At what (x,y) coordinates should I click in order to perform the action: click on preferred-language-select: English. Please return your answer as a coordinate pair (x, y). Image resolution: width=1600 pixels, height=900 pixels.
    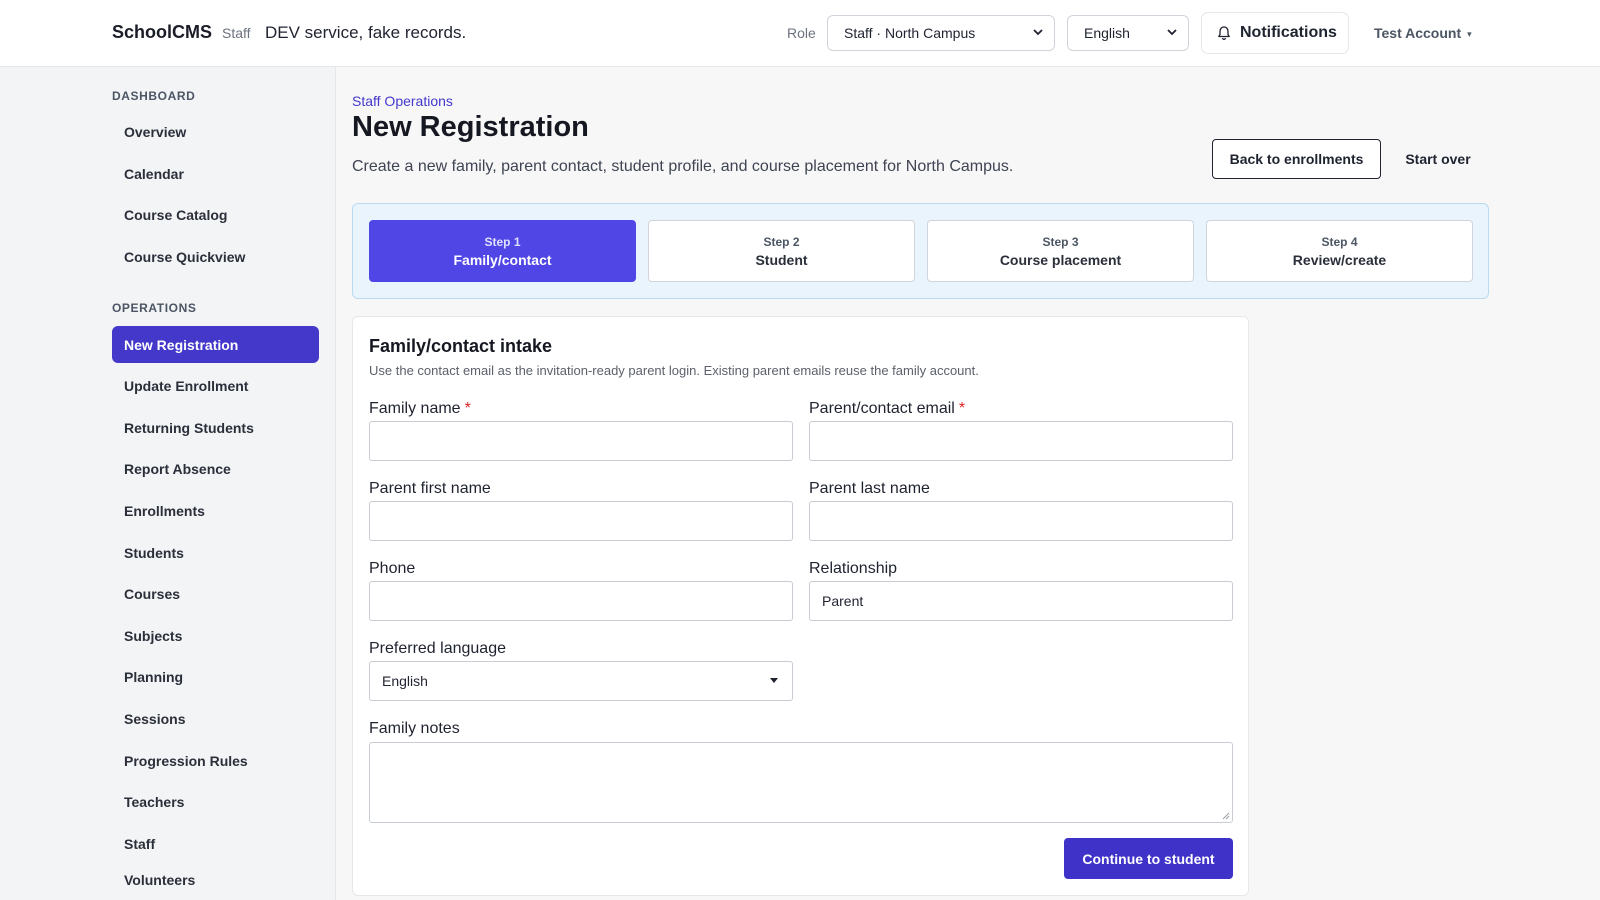
    Looking at the image, I should click on (581, 681).